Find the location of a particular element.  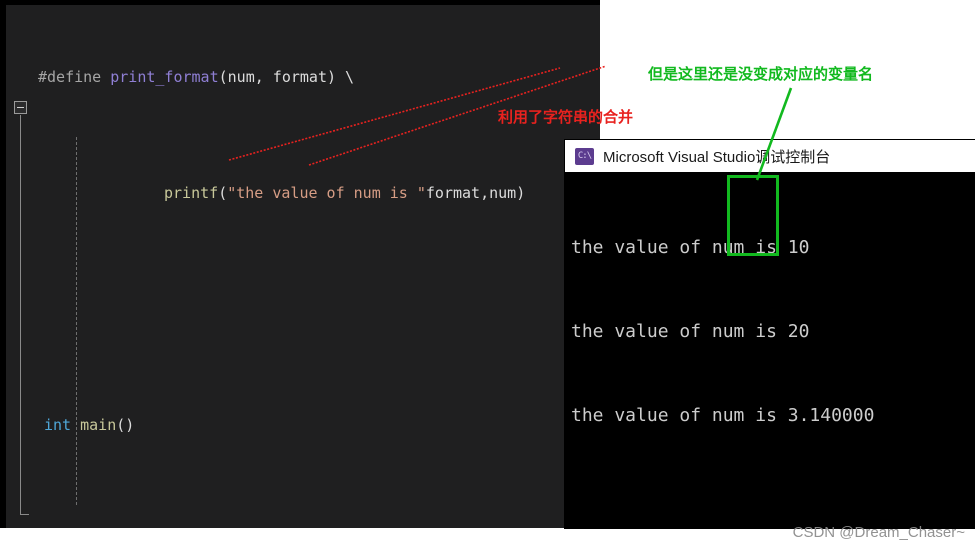

console-app-icon: C:\ is located at coordinates (584, 156).